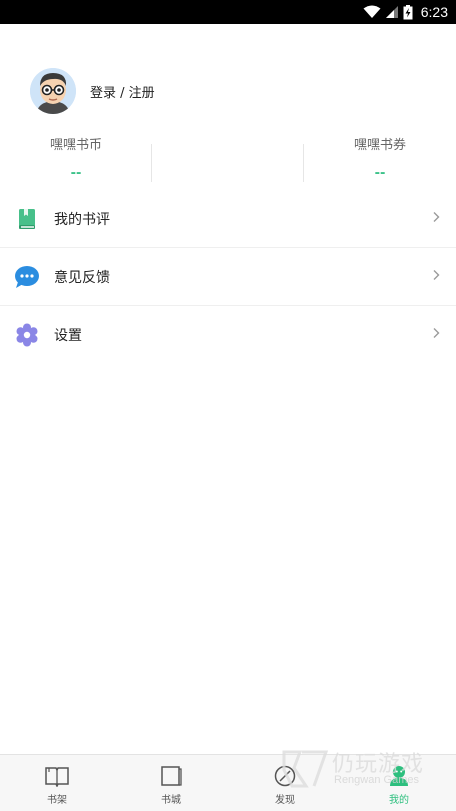 This screenshot has width=456, height=811. I want to click on nav-label: 我的, so click(399, 800).